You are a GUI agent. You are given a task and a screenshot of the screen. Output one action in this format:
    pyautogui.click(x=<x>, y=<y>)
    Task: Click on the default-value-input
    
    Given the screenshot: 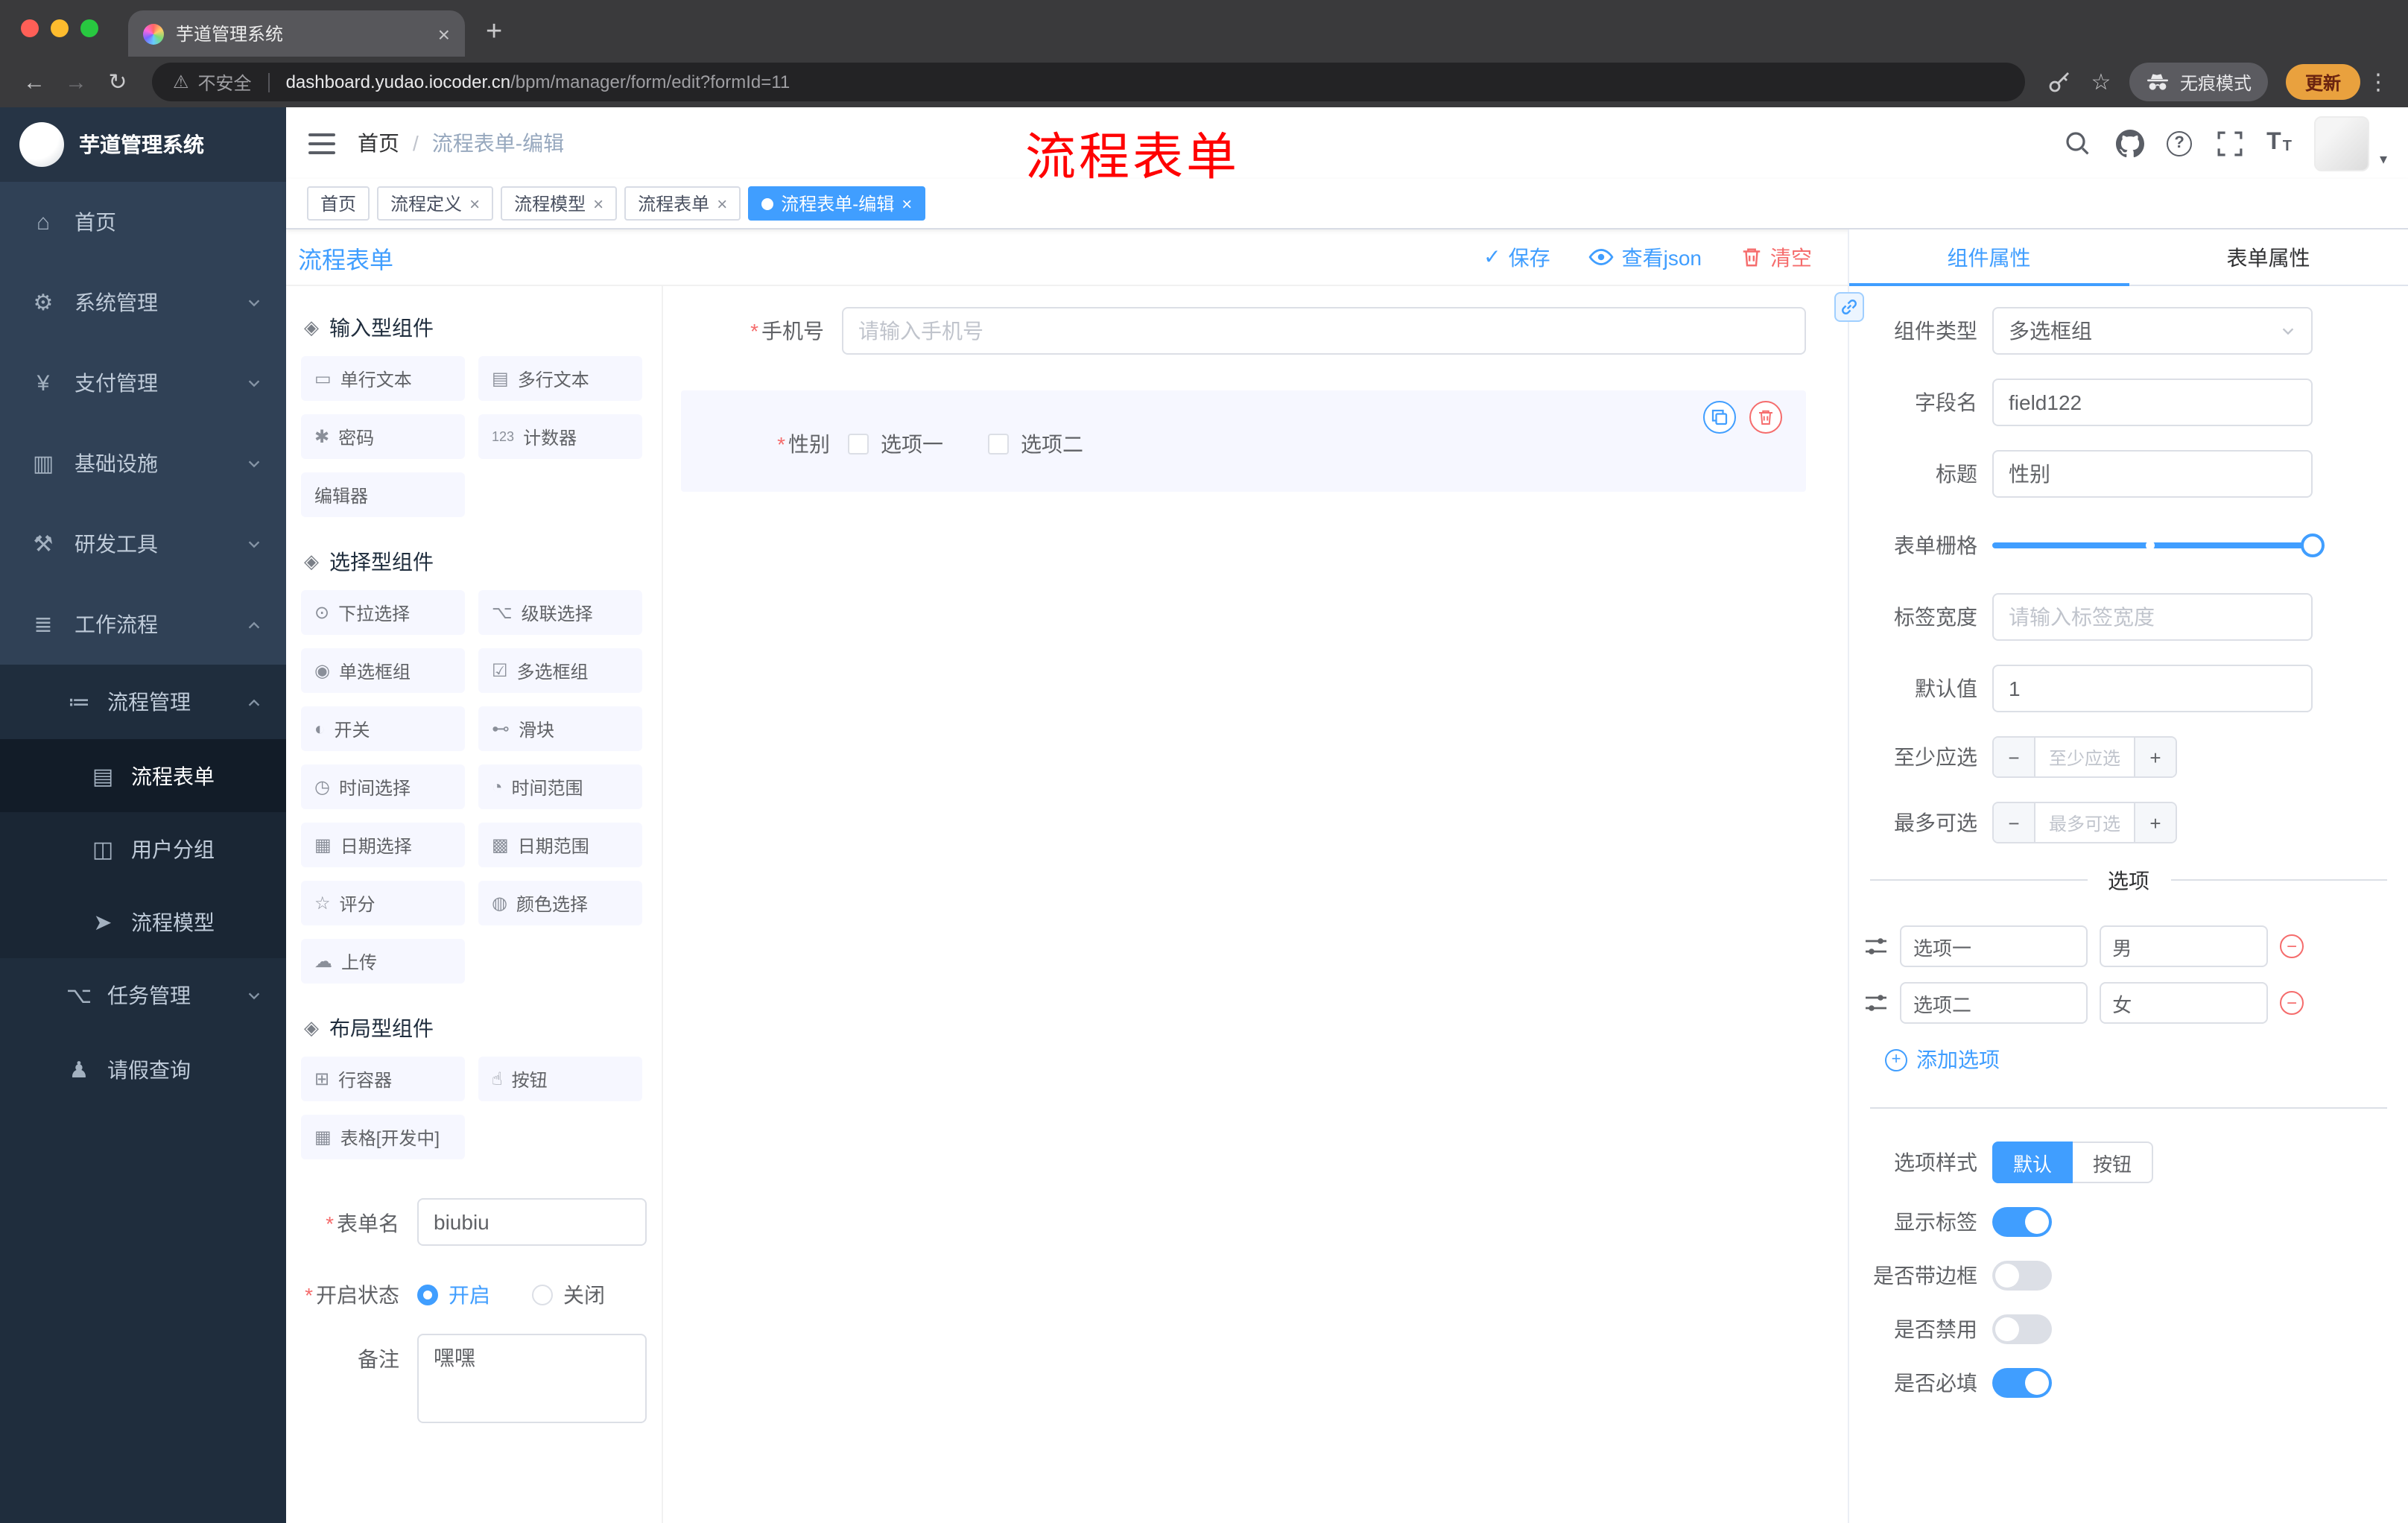 What is the action you would take?
    pyautogui.click(x=2152, y=688)
    